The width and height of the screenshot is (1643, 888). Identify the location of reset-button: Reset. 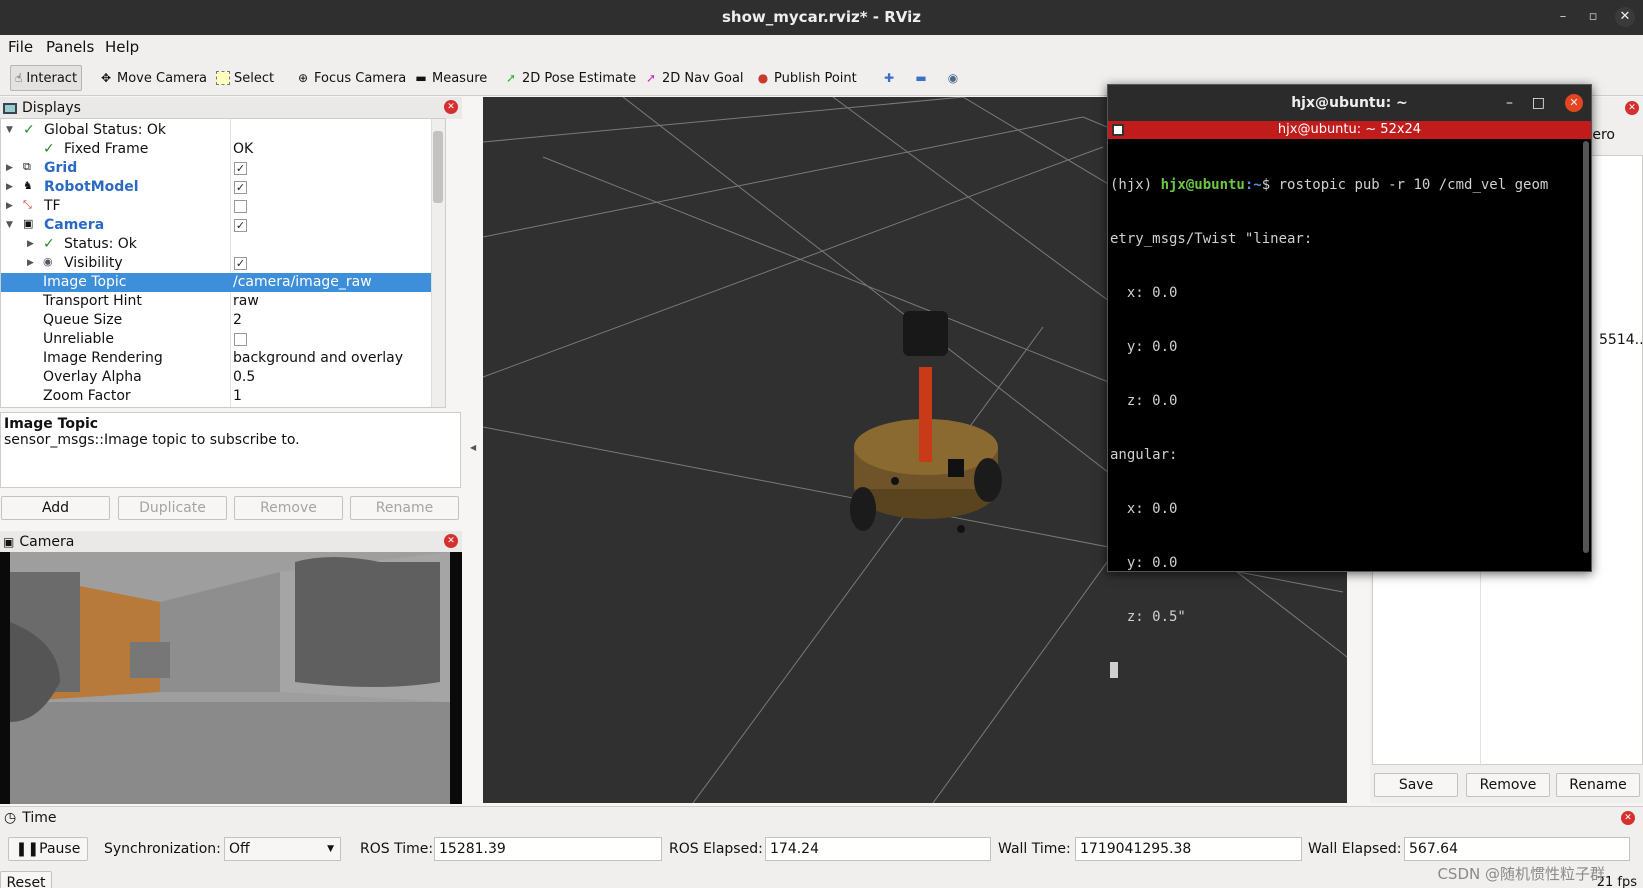
(26, 879).